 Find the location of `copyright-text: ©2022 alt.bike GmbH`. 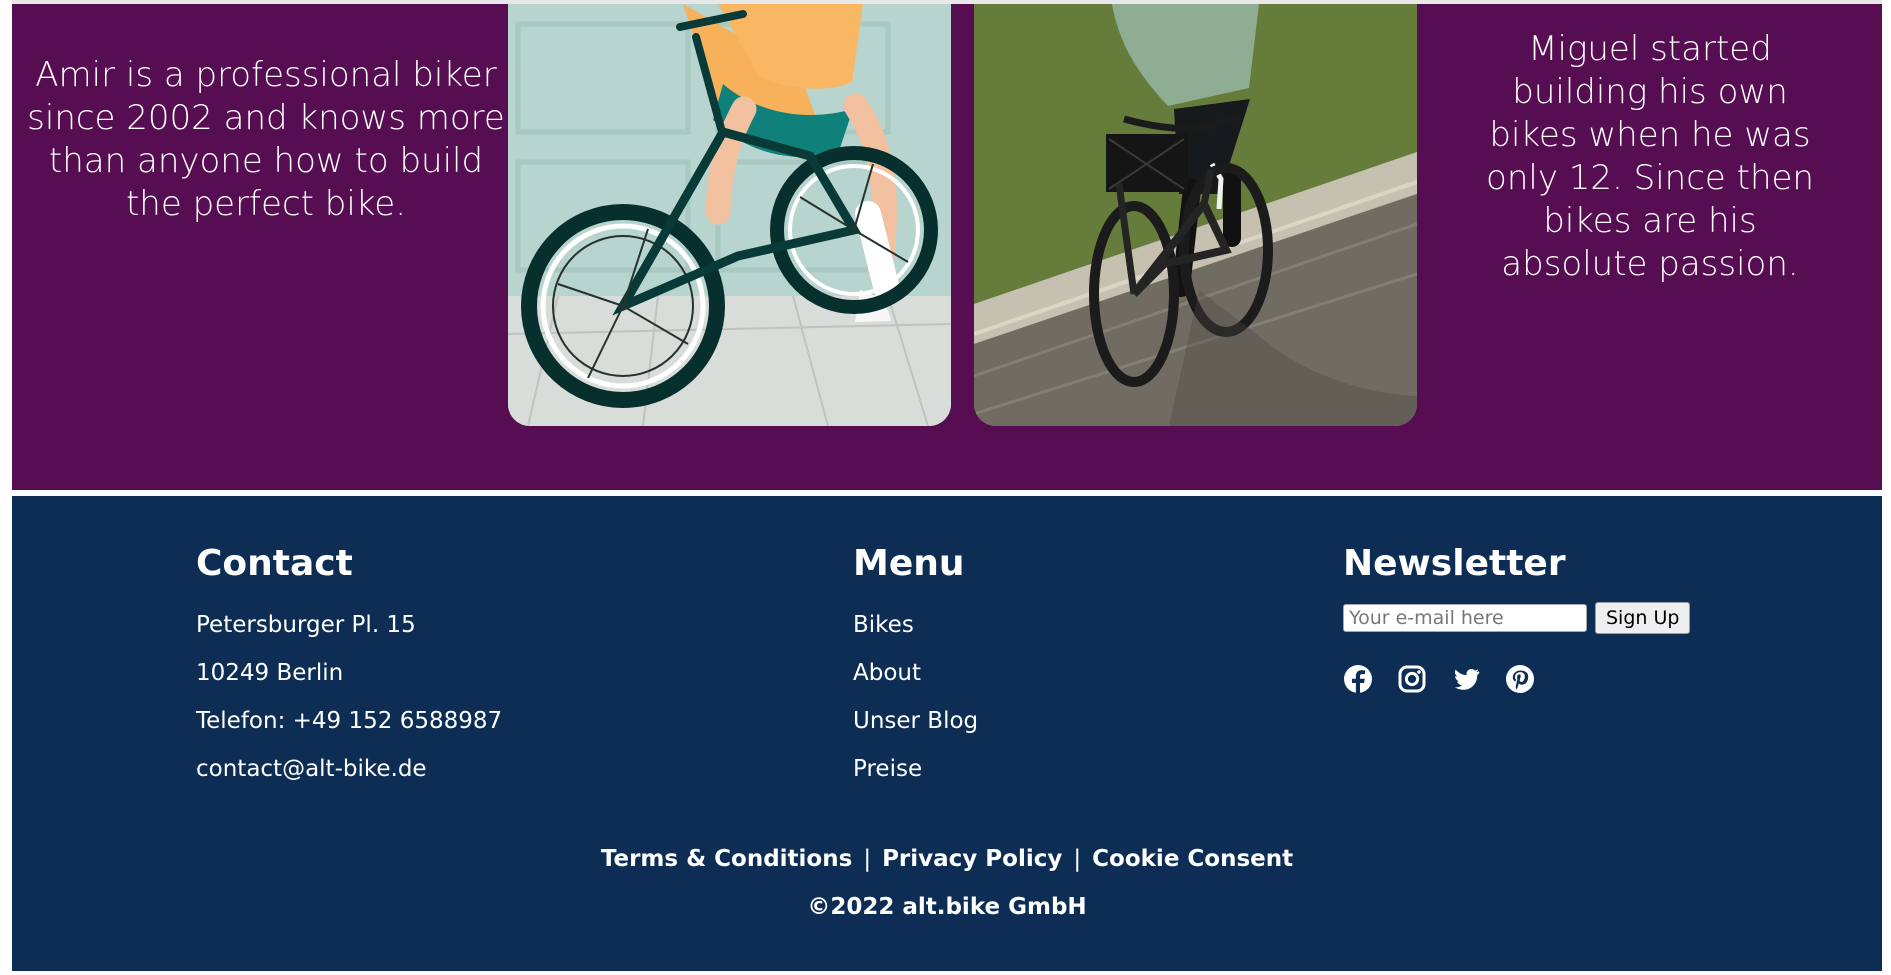

copyright-text: ©2022 alt.bike GmbH is located at coordinates (947, 907).